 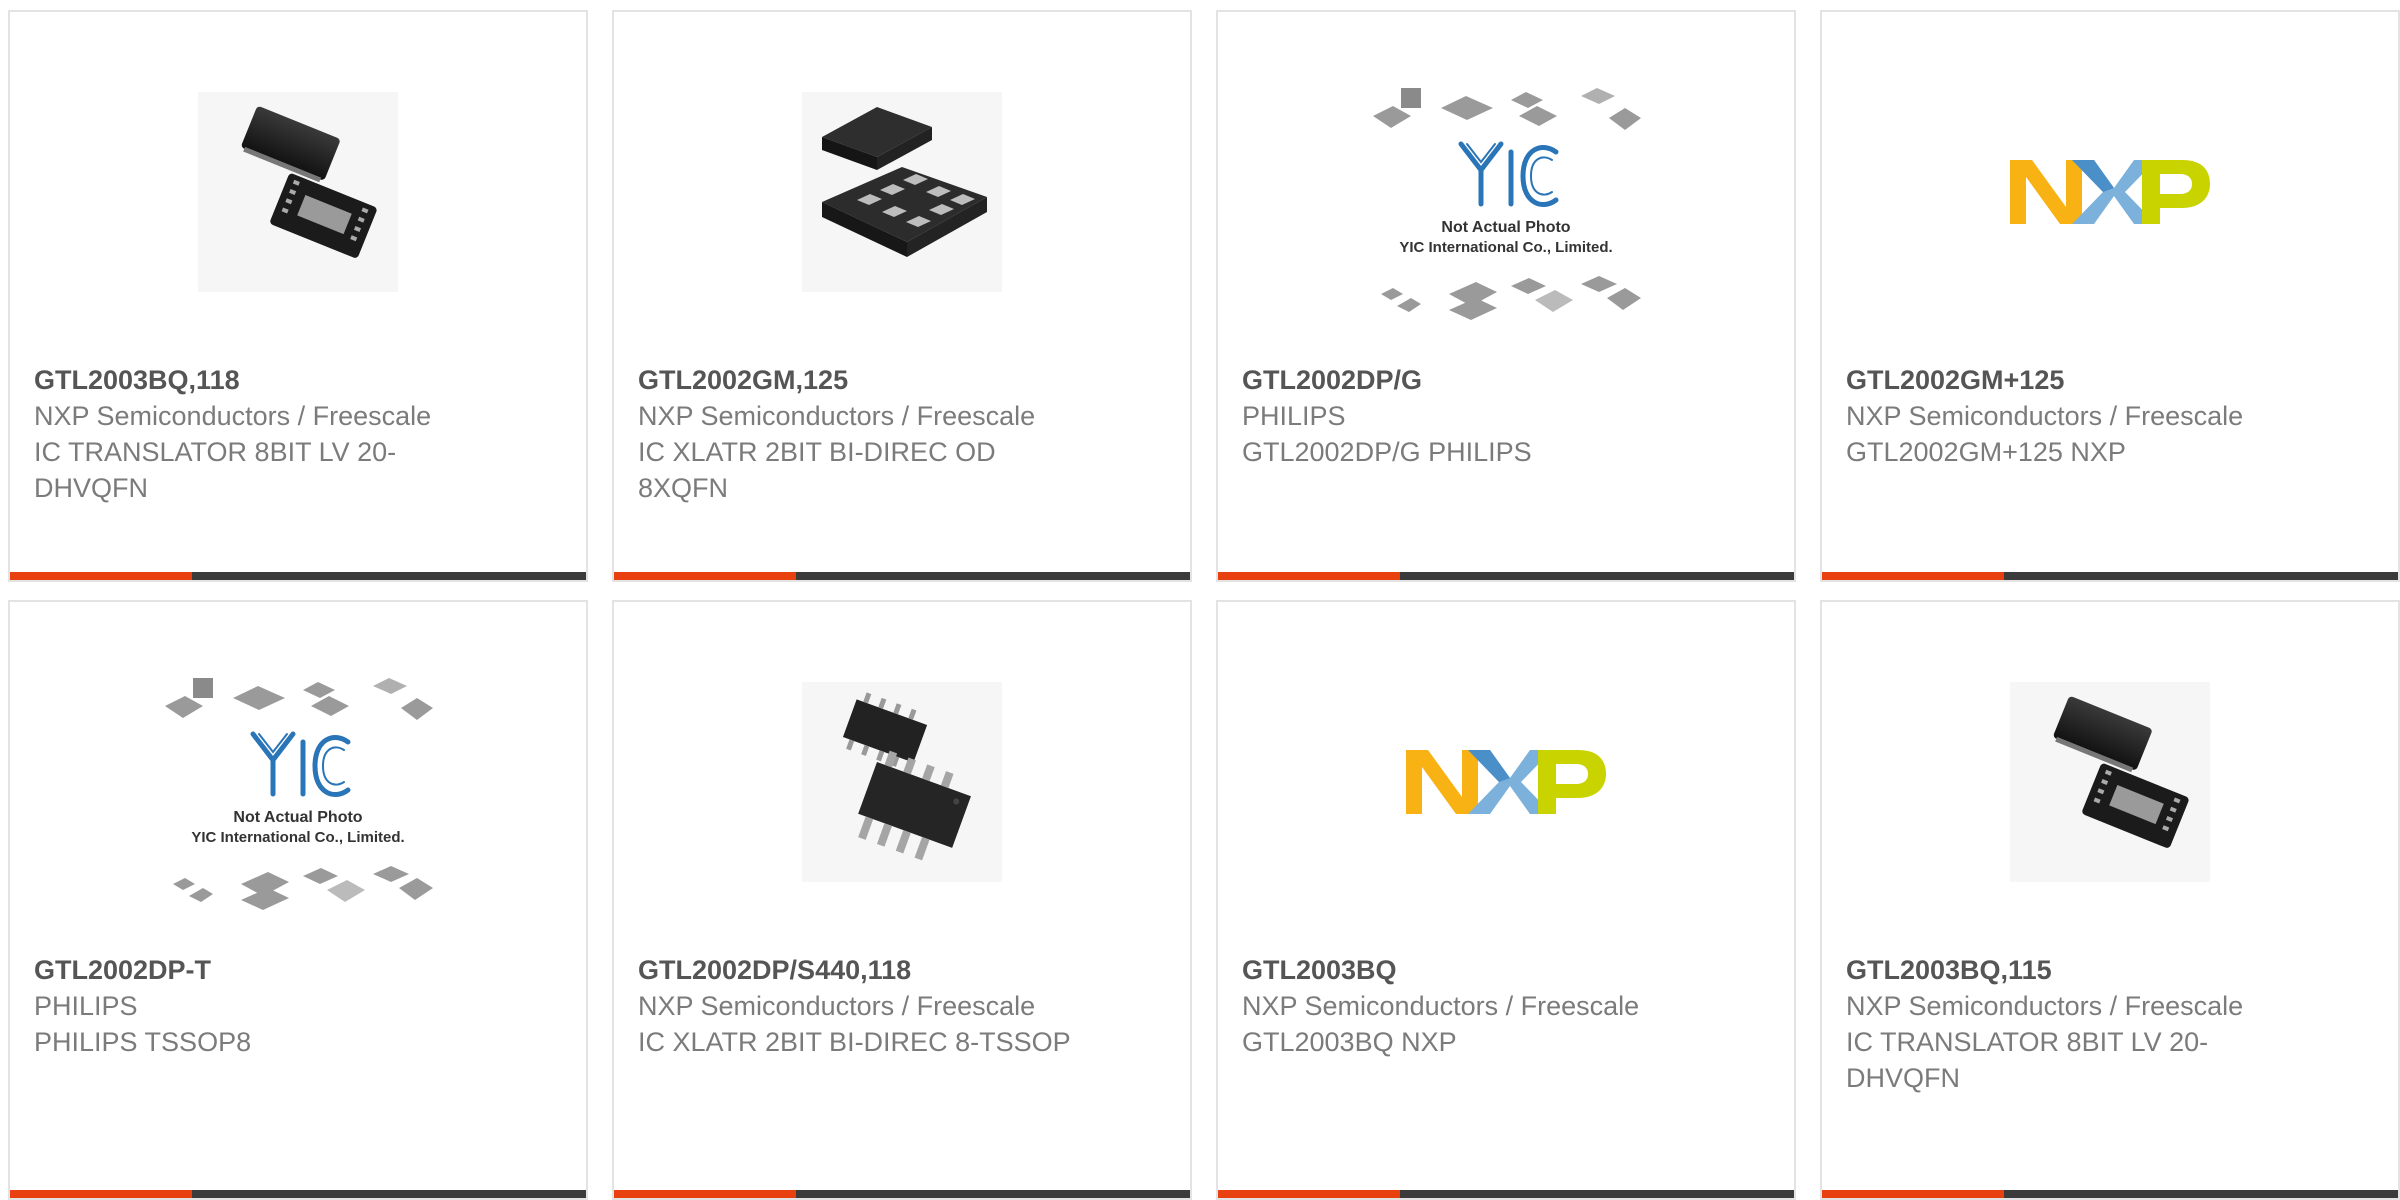 What do you see at coordinates (298, 380) in the screenshot?
I see `part-number-link: GTL2003BQ,118` at bounding box center [298, 380].